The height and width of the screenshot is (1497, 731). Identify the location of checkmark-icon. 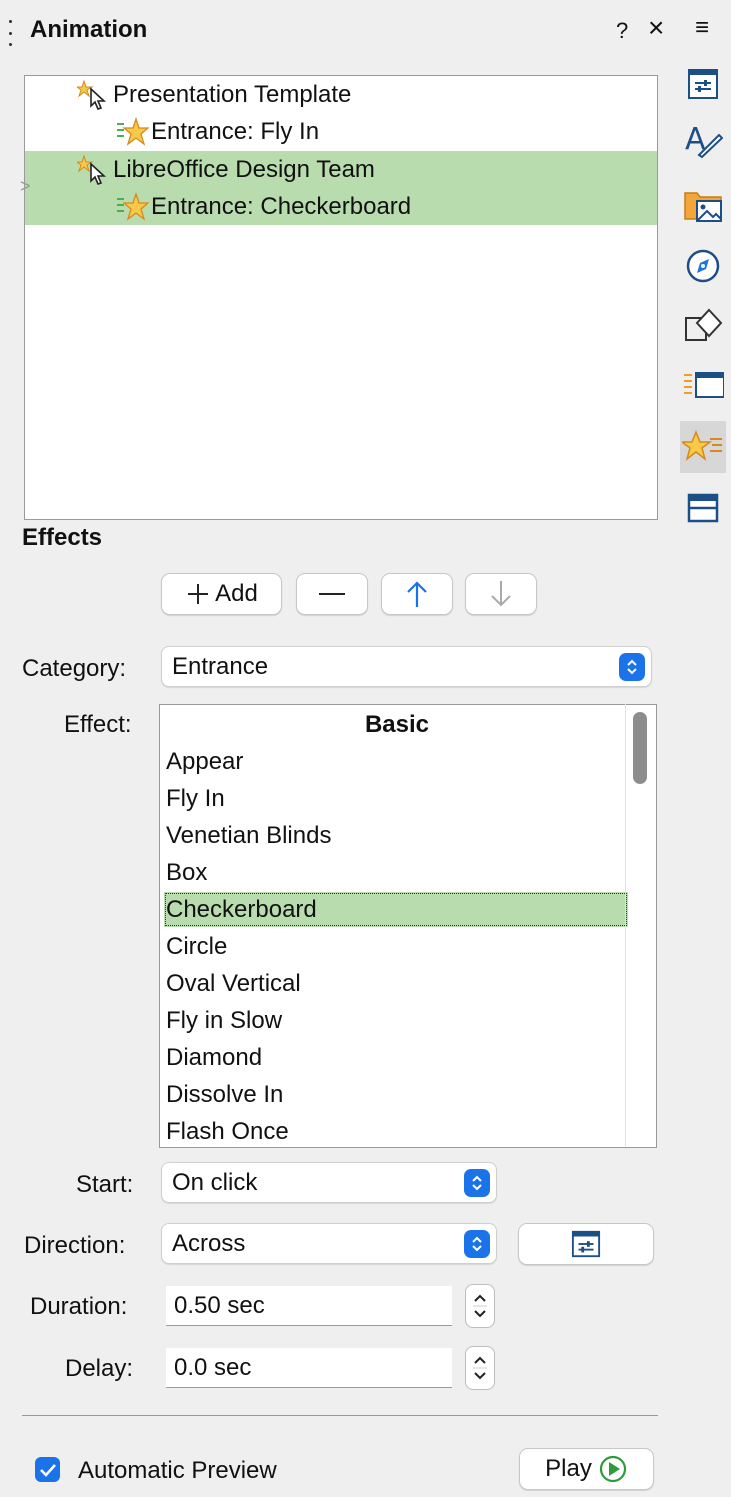
(47, 1470).